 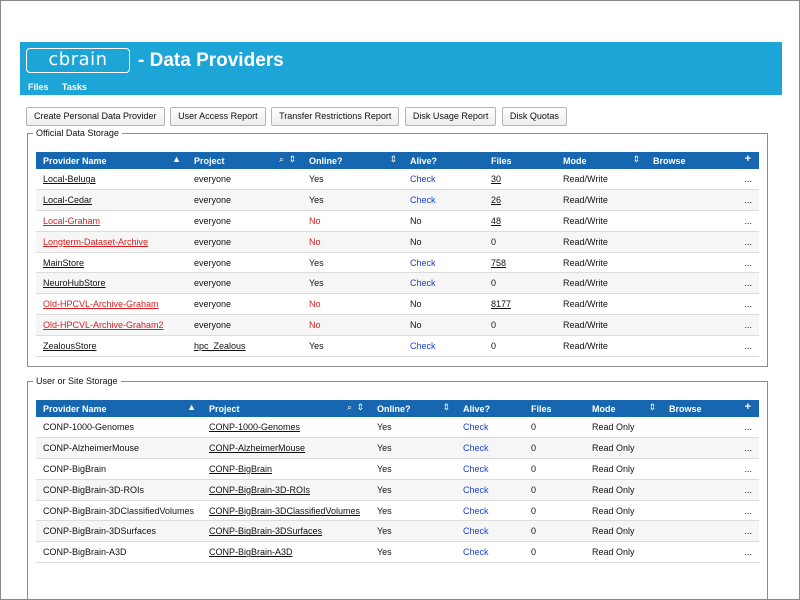 What do you see at coordinates (335, 116) in the screenshot?
I see `transfer-restrictions-report-button: Transfer Restrictions Report` at bounding box center [335, 116].